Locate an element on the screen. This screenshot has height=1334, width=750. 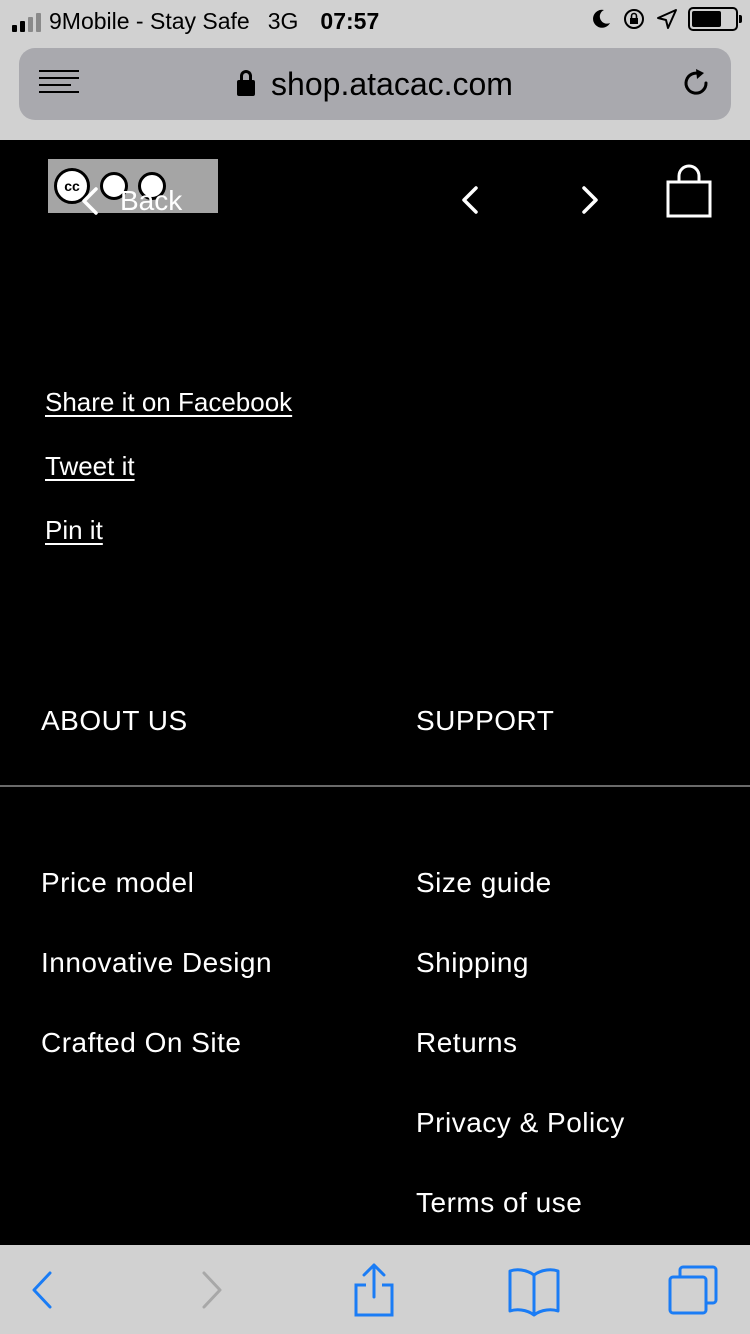
status-bar: 9Mobile - Stay Safe 3G 07:57 is located at coordinates (375, 20).